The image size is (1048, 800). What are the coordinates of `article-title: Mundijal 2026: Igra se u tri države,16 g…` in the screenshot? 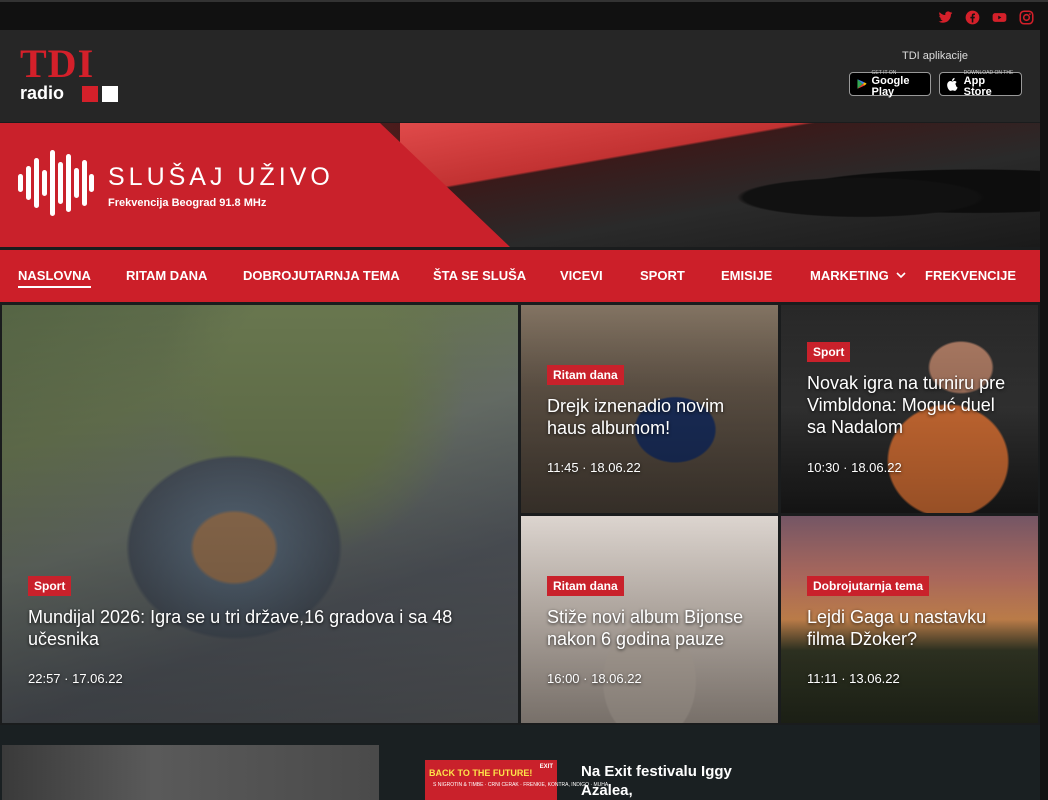 It's located at (263, 628).